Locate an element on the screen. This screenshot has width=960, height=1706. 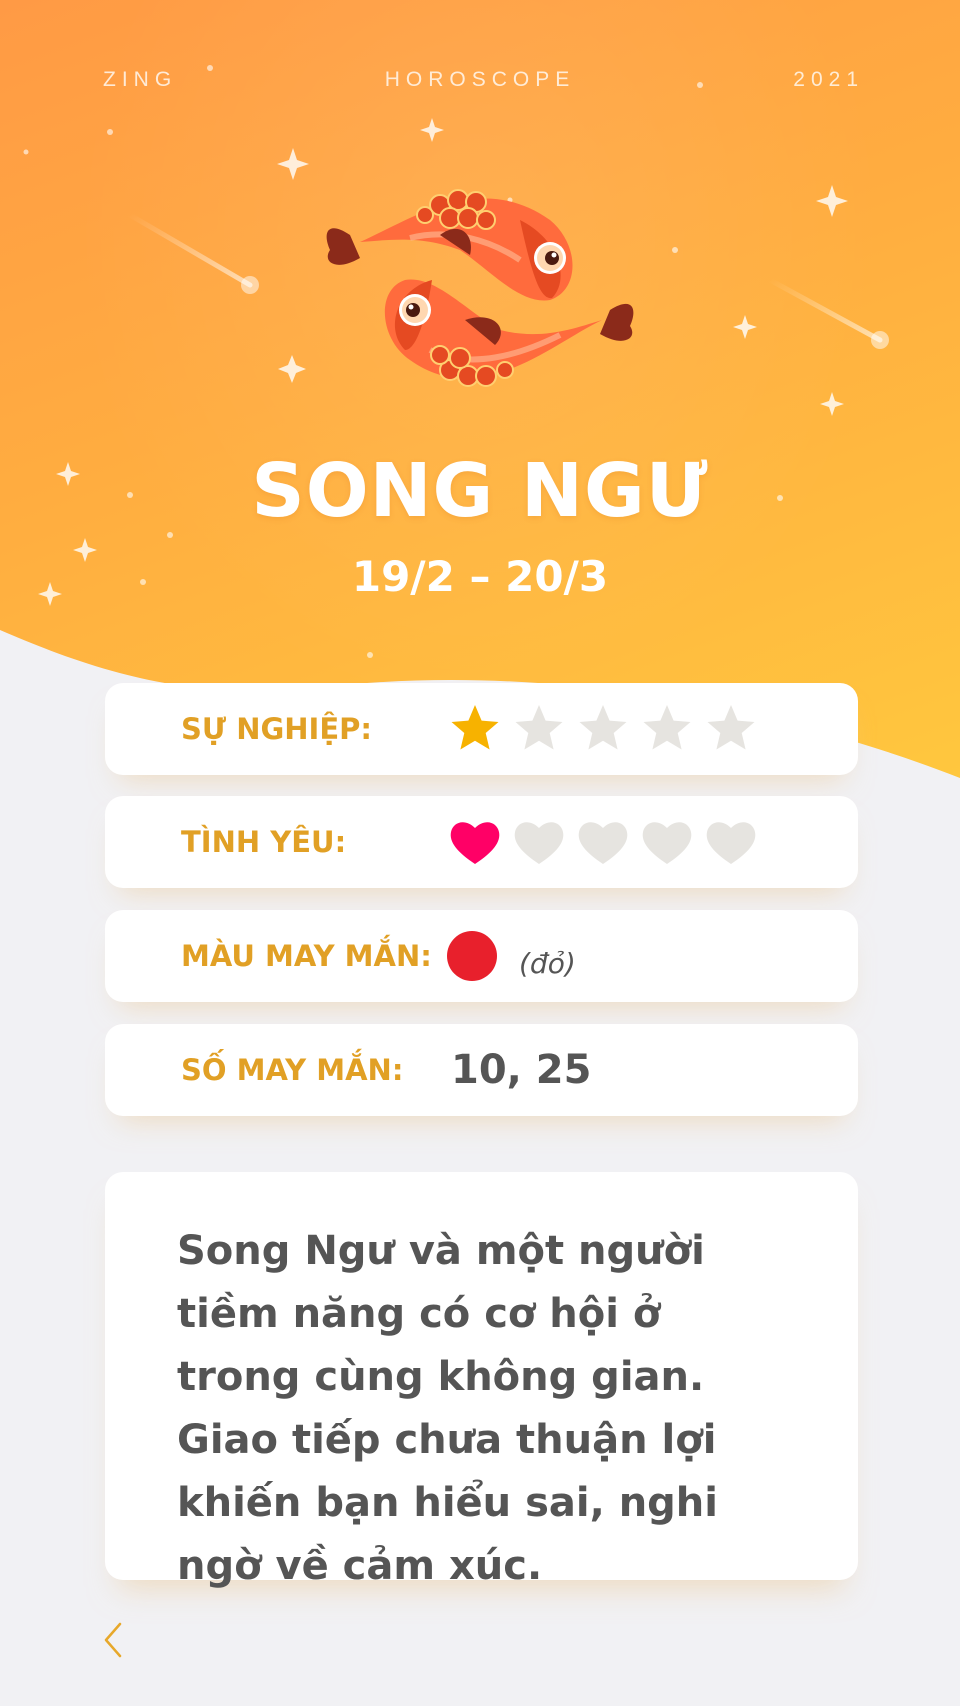
lucky-color-label: MÀU MAY MẮN: is located at coordinates (306, 956).